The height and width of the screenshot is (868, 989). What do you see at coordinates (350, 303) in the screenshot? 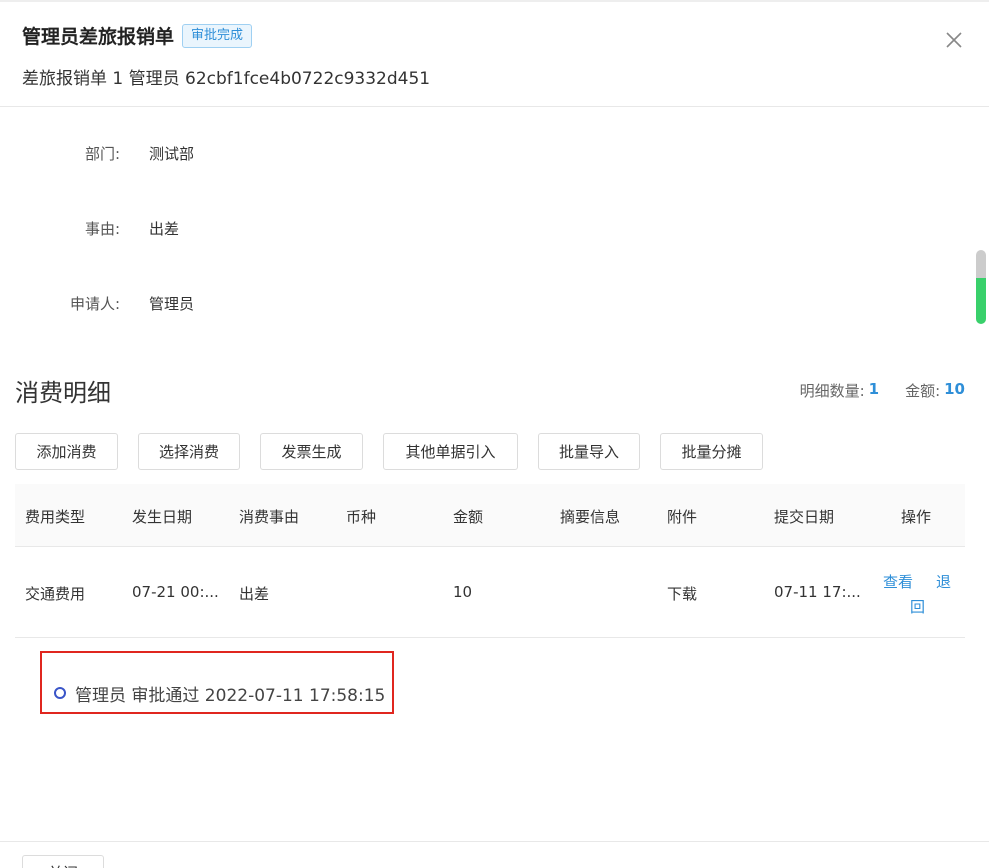
I see `field-applicant: 申请人: 管理员` at bounding box center [350, 303].